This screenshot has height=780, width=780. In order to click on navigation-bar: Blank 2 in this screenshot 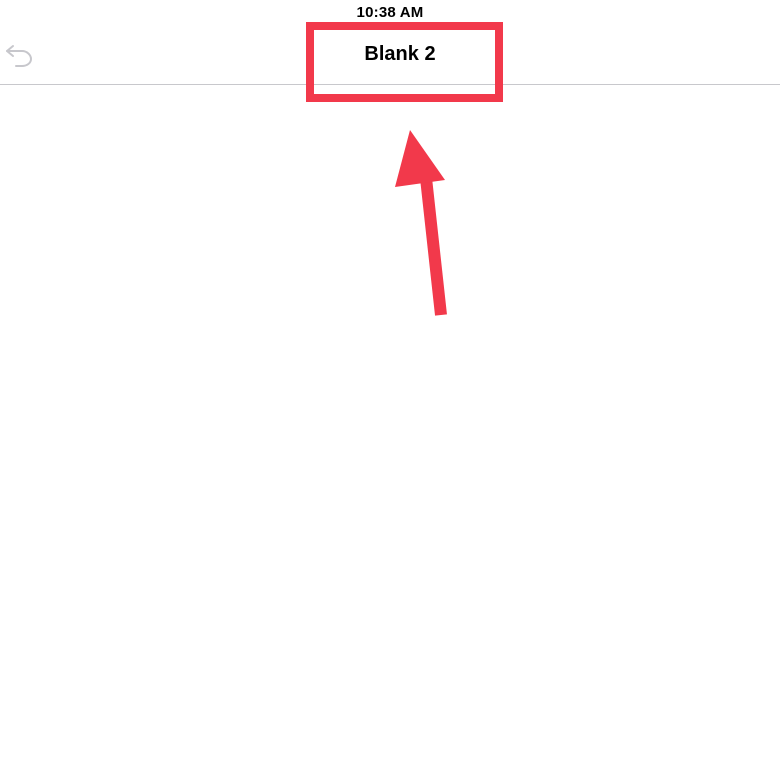, I will do `click(390, 54)`.